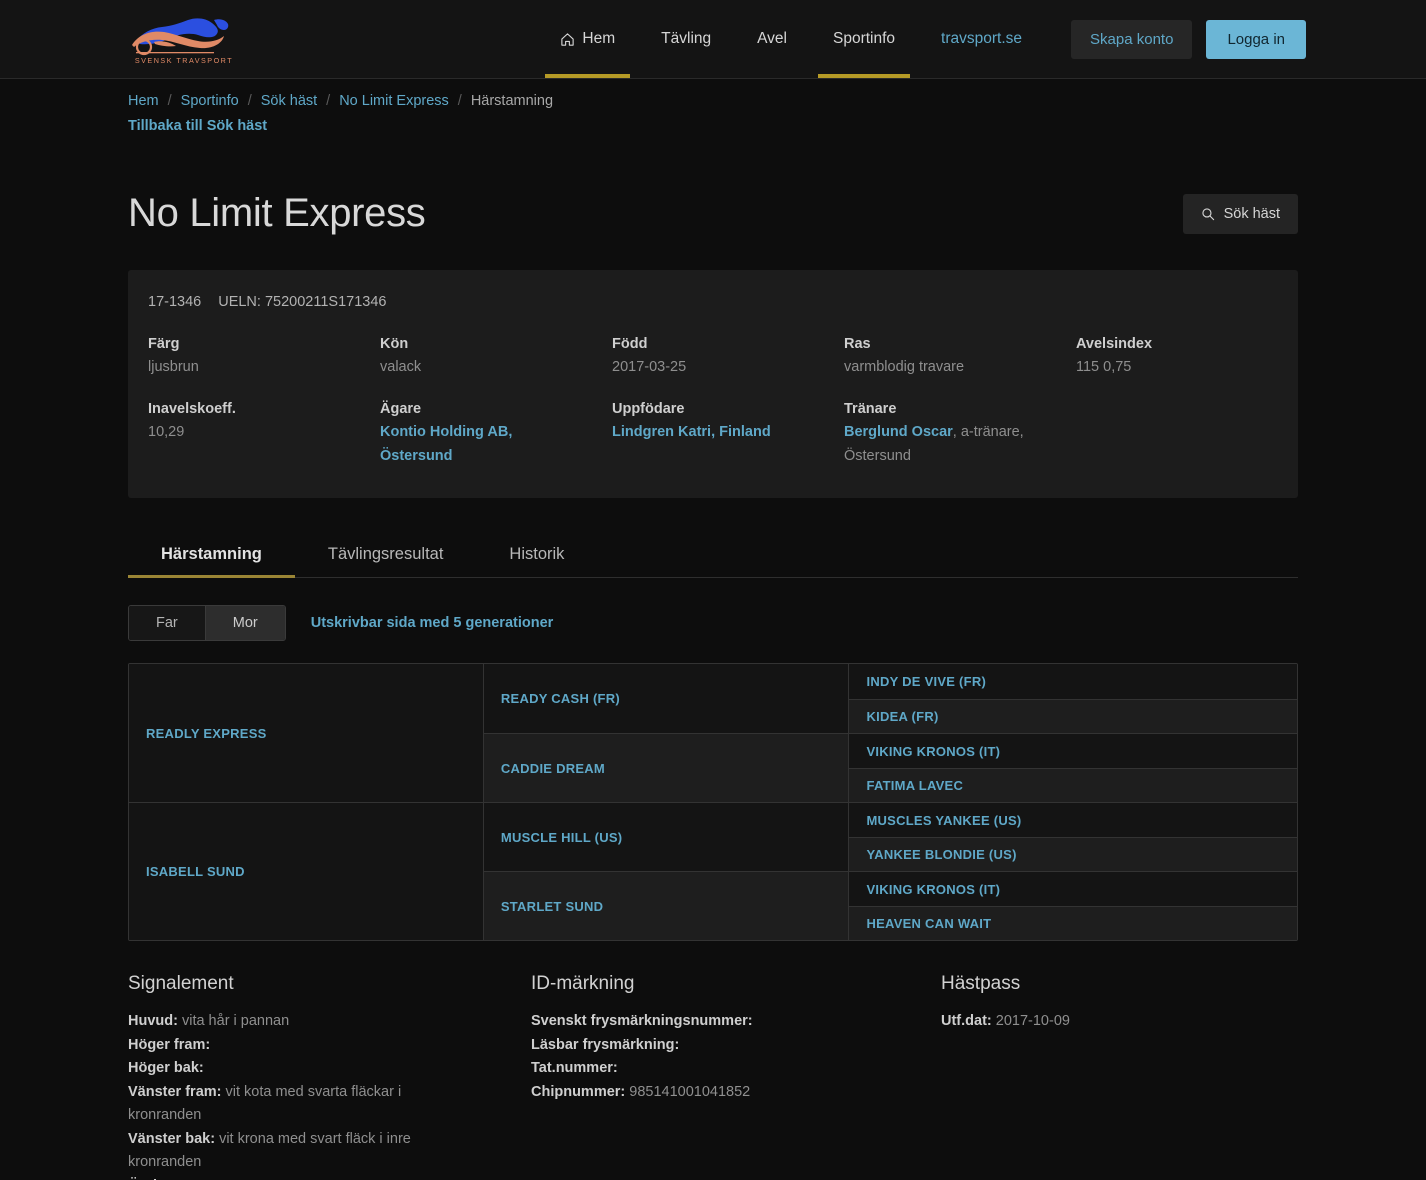 The width and height of the screenshot is (1426, 1180). Describe the element at coordinates (264, 434) in the screenshot. I see `field-inavelskoeff: Inavelskoeff. 10,29` at that location.